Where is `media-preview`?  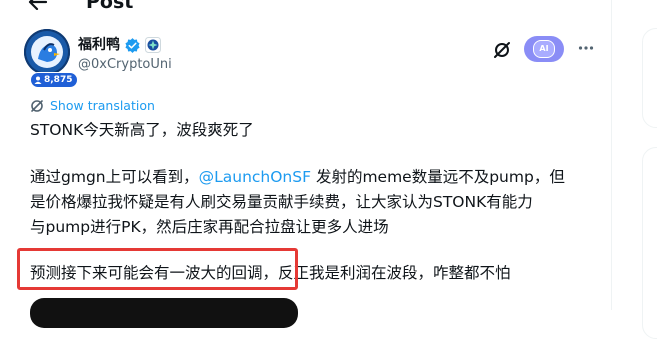
media-preview is located at coordinates (164, 313).